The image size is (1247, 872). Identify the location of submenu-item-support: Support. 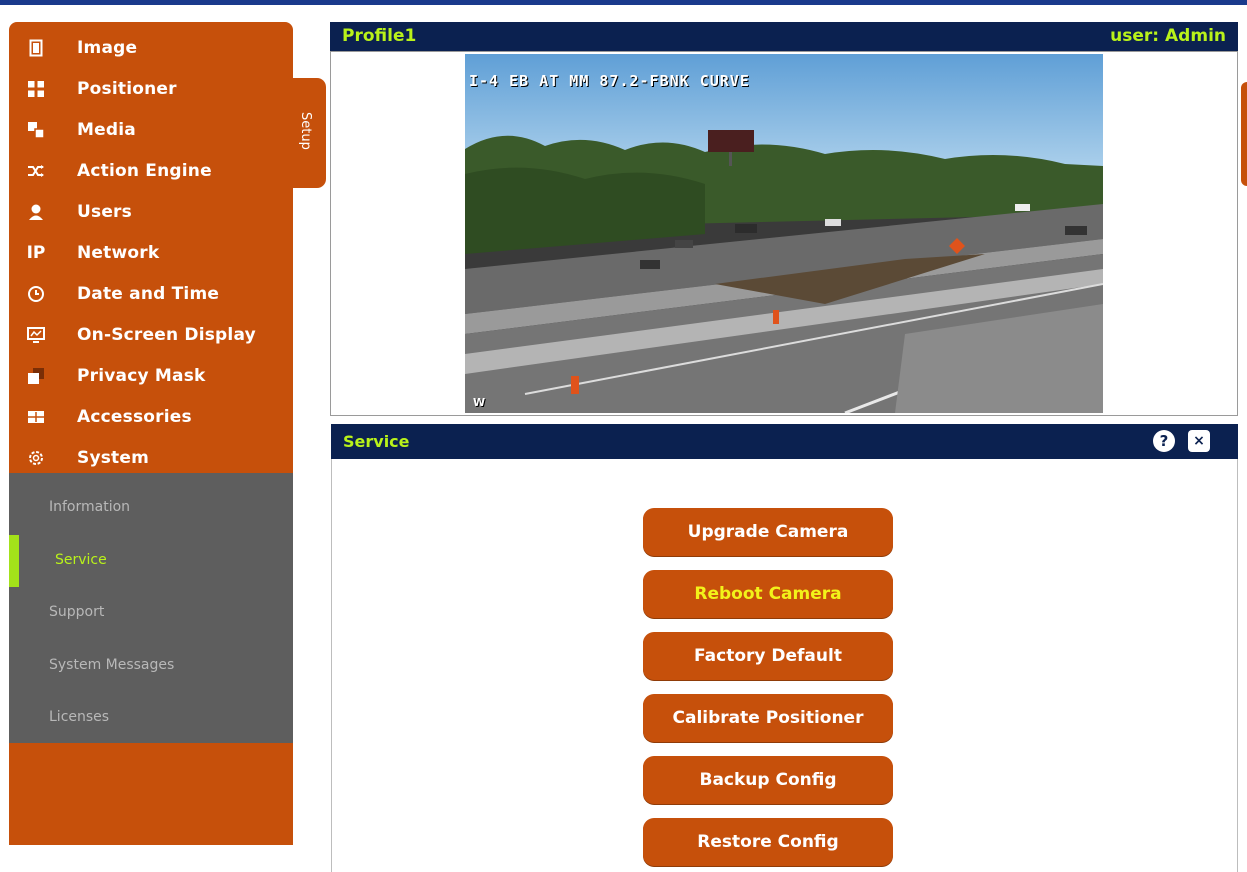
(151, 612).